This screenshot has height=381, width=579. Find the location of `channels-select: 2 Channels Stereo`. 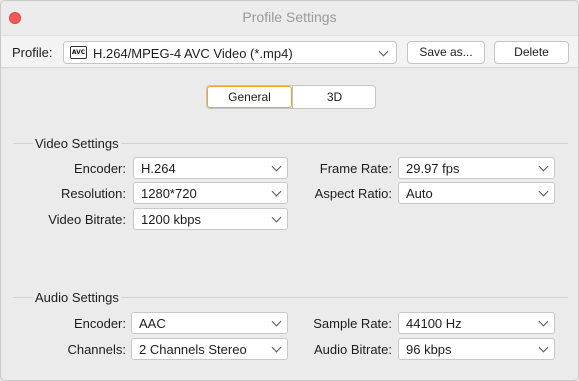

channels-select: 2 Channels Stereo is located at coordinates (209, 349).